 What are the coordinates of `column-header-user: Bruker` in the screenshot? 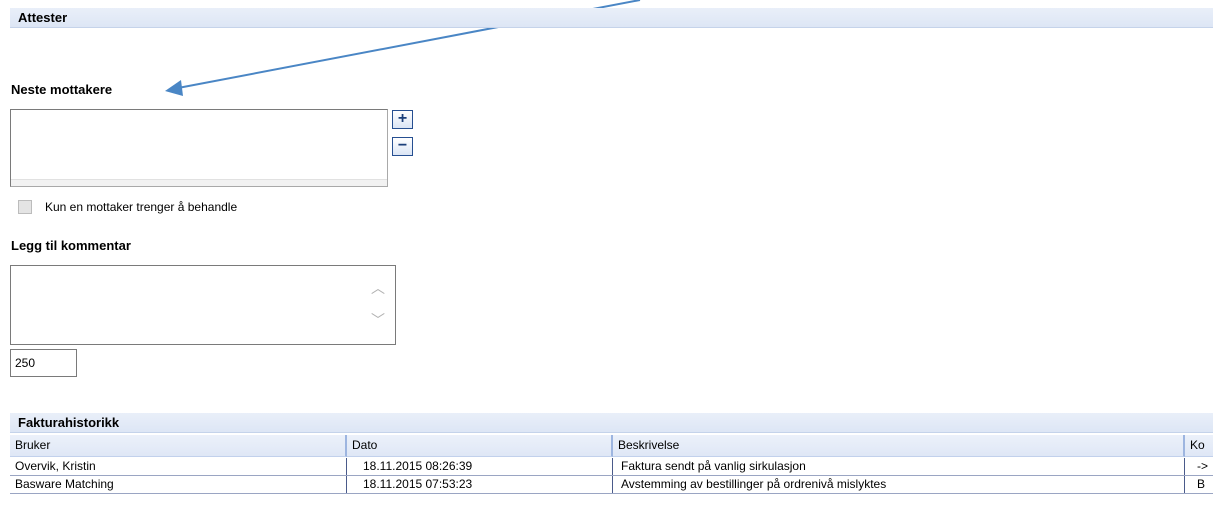 It's located at (178, 446).